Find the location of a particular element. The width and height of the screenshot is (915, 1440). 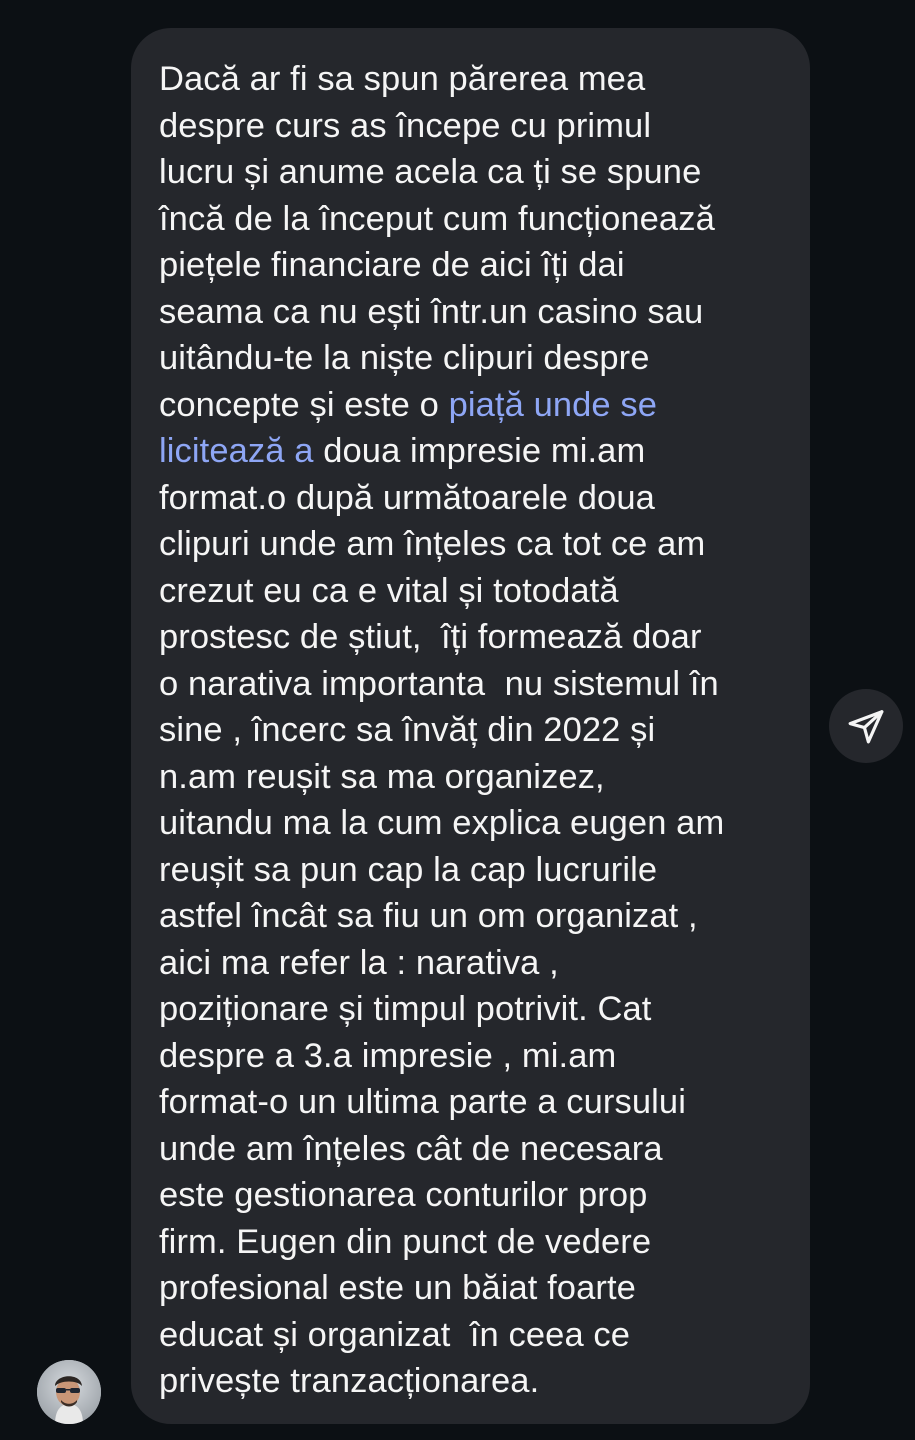

message-line-text: doua impresie mi.am is located at coordinates (479, 451).